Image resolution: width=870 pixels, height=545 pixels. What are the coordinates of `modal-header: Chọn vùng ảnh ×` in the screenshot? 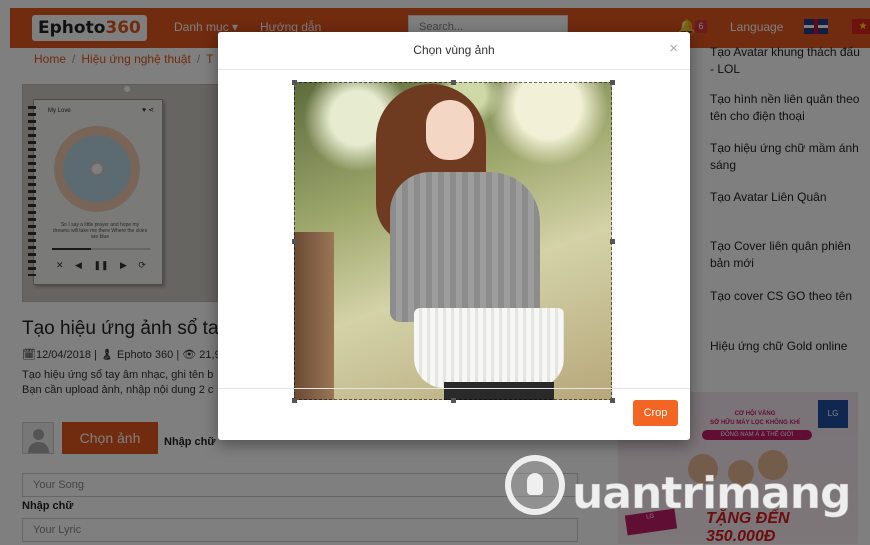 It's located at (454, 51).